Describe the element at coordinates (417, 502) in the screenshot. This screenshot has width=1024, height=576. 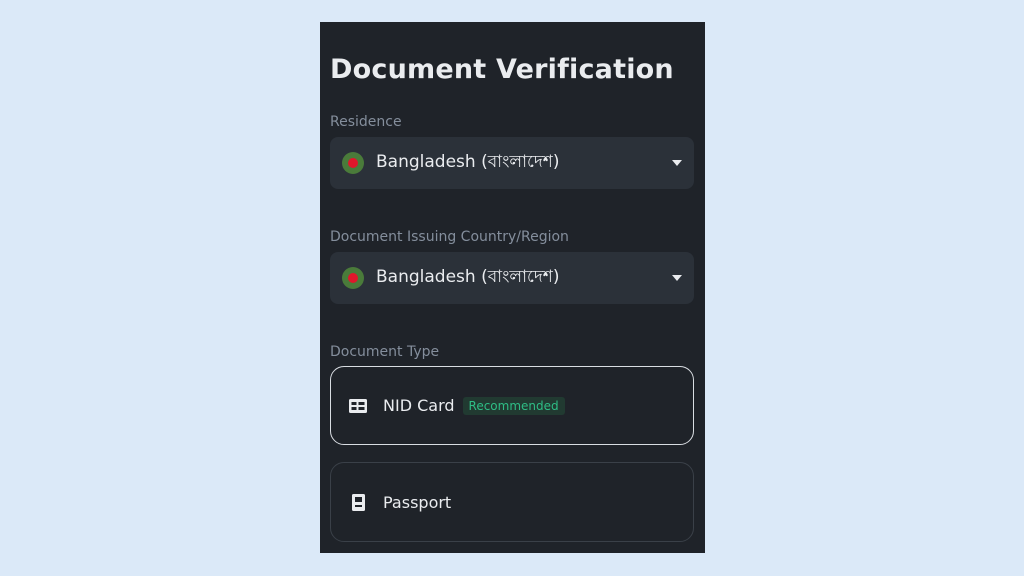
I see `document-option-label: Passport` at that location.